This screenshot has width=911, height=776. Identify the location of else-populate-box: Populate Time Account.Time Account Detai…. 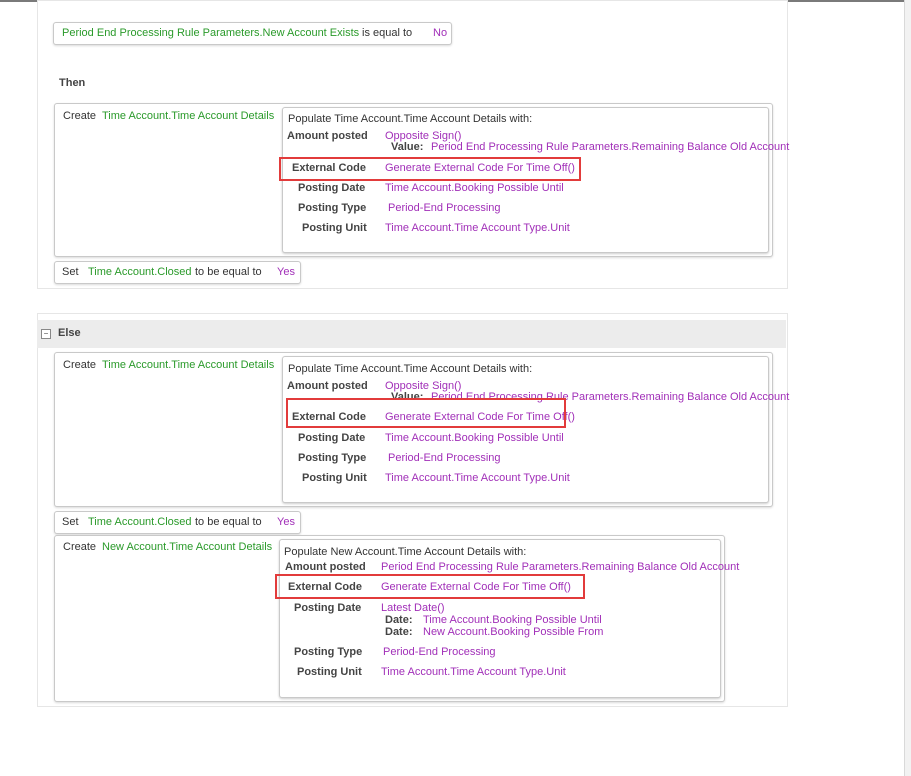
(535, 429).